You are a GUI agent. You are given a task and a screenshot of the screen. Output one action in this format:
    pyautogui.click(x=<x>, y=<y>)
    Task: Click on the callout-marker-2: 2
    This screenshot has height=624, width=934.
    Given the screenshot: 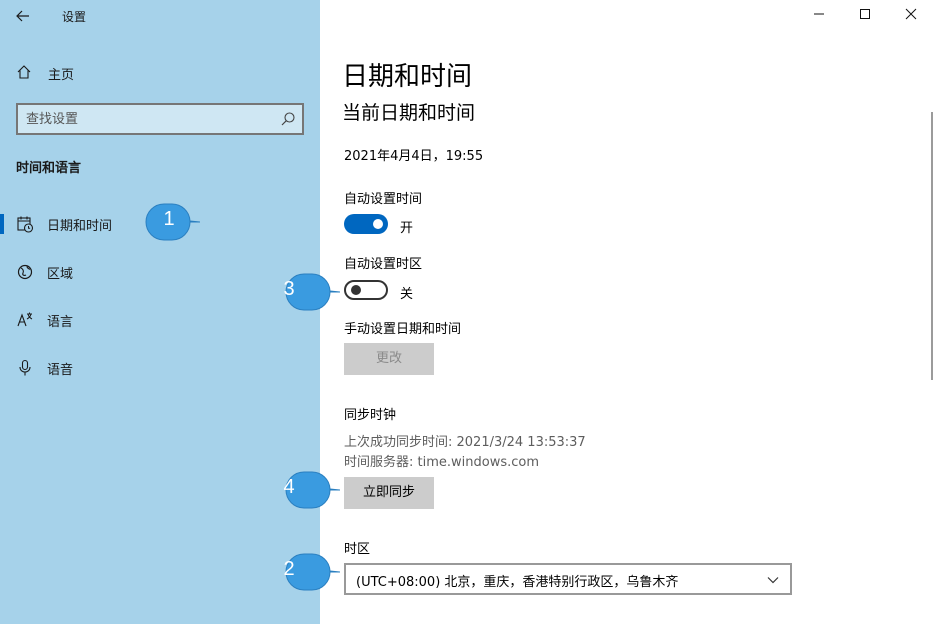 What is the action you would take?
    pyautogui.click(x=305, y=570)
    